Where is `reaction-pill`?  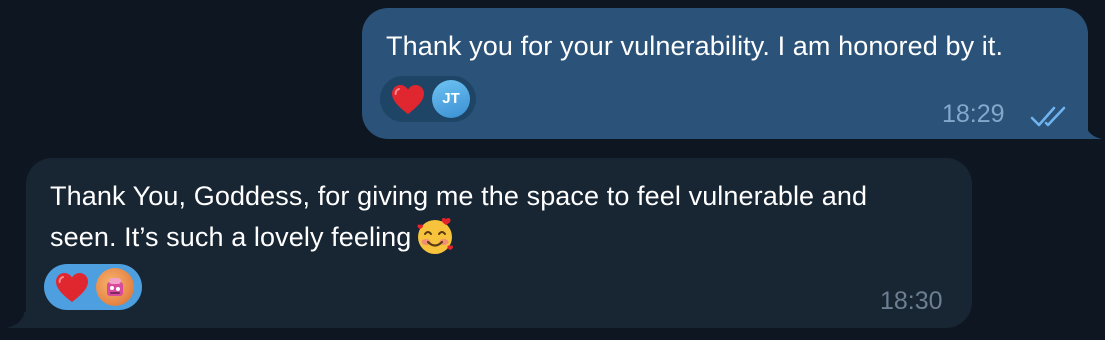 reaction-pill is located at coordinates (93, 287).